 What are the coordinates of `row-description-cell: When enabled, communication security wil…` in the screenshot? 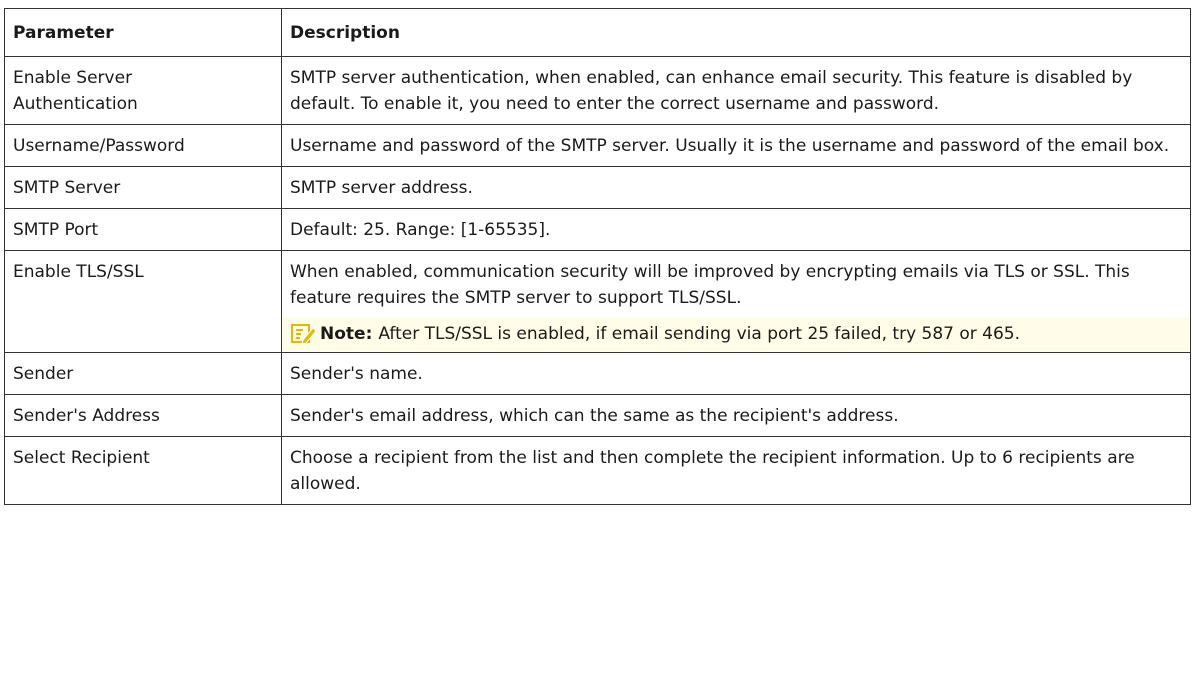 It's located at (736, 301).